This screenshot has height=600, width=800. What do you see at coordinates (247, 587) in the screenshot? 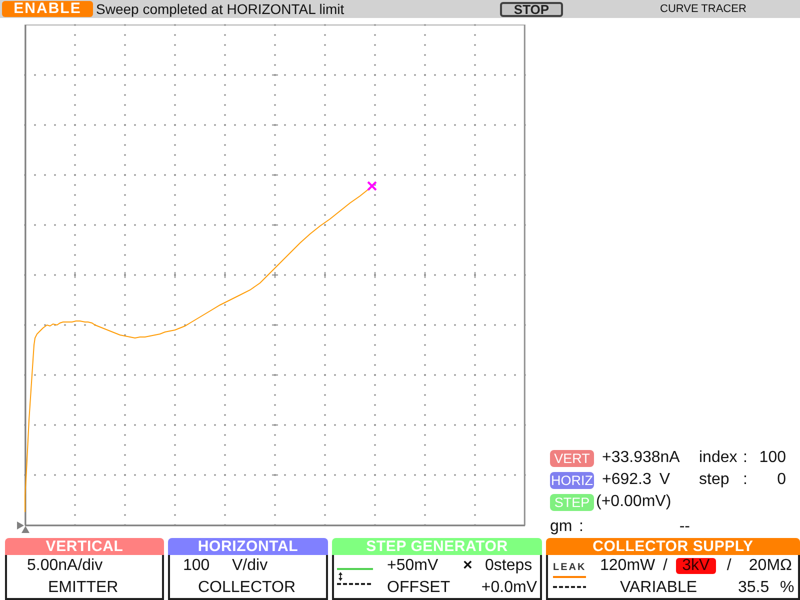
I see `source-value: COLLECTOR` at bounding box center [247, 587].